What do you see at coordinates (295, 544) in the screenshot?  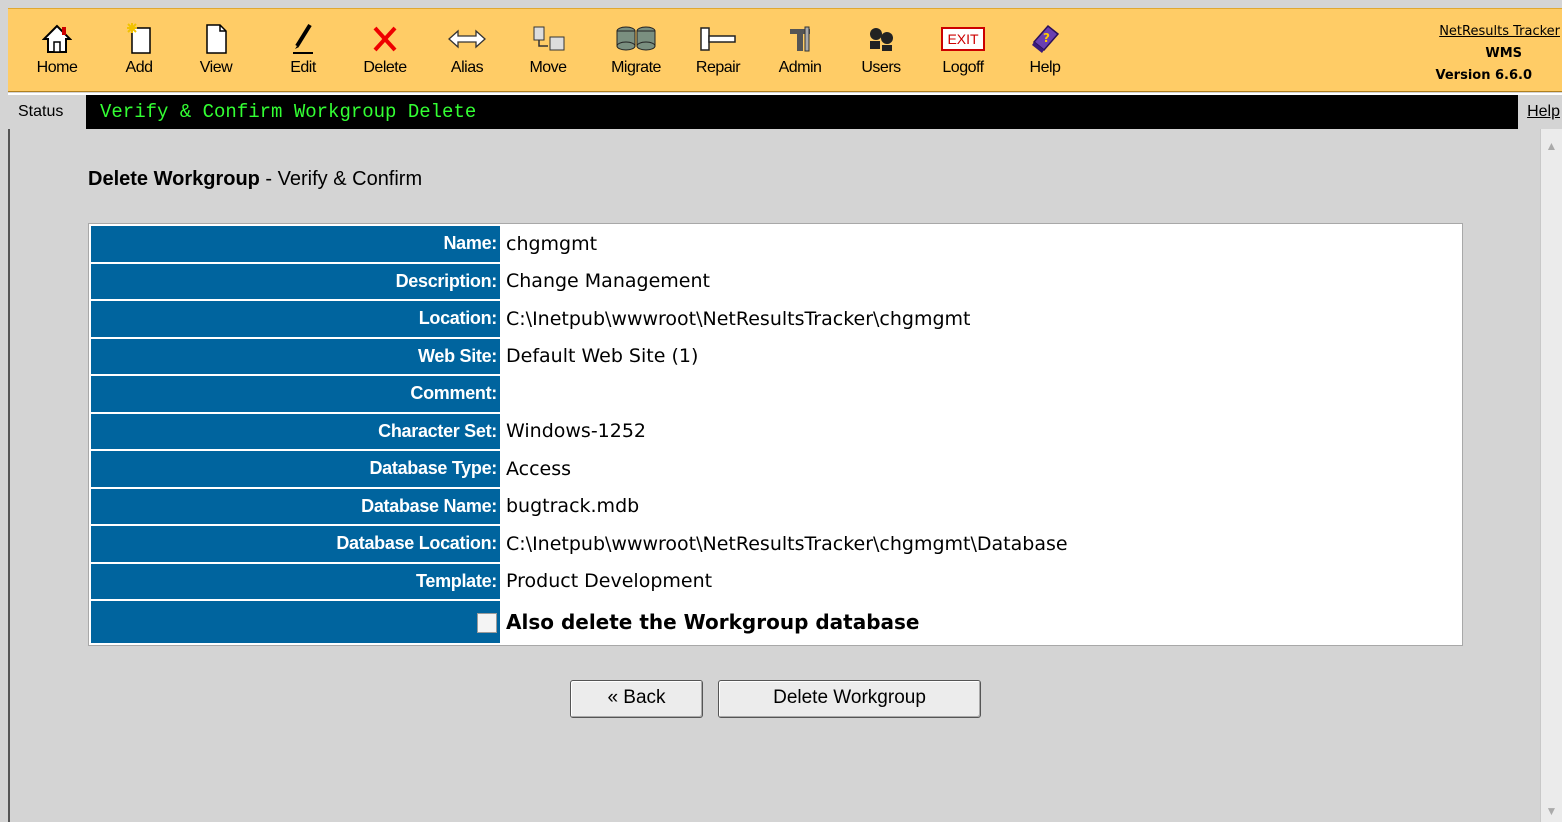 I see `row-label: Database Location:` at bounding box center [295, 544].